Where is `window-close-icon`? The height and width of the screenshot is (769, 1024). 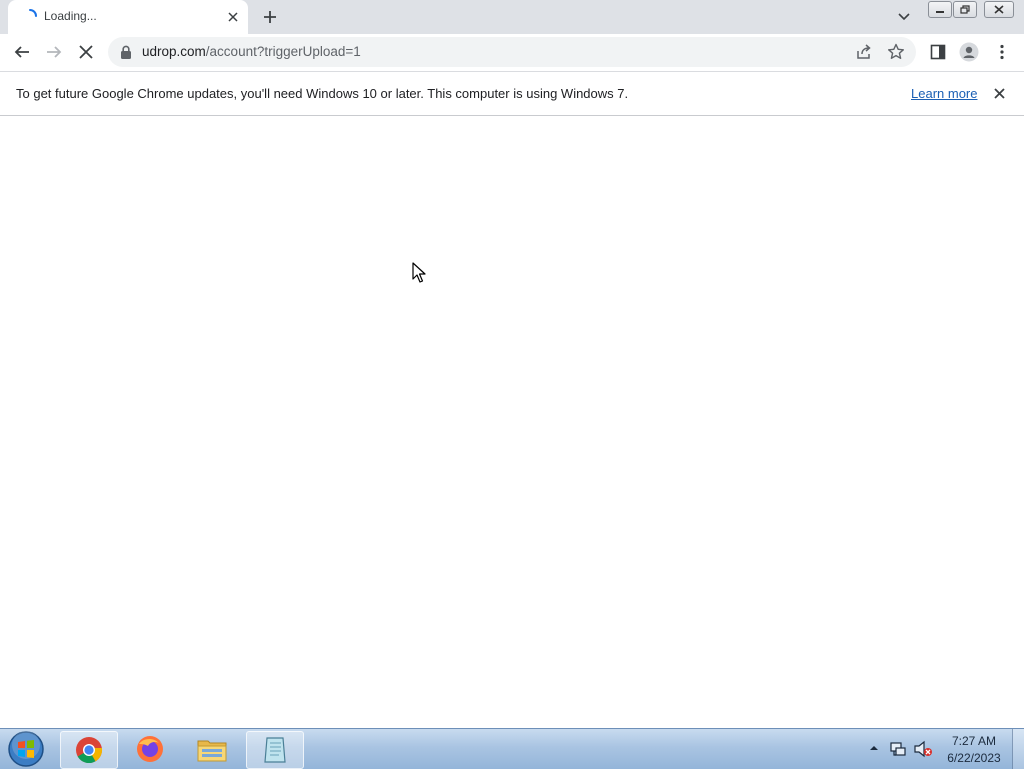
window-close-icon is located at coordinates (999, 9).